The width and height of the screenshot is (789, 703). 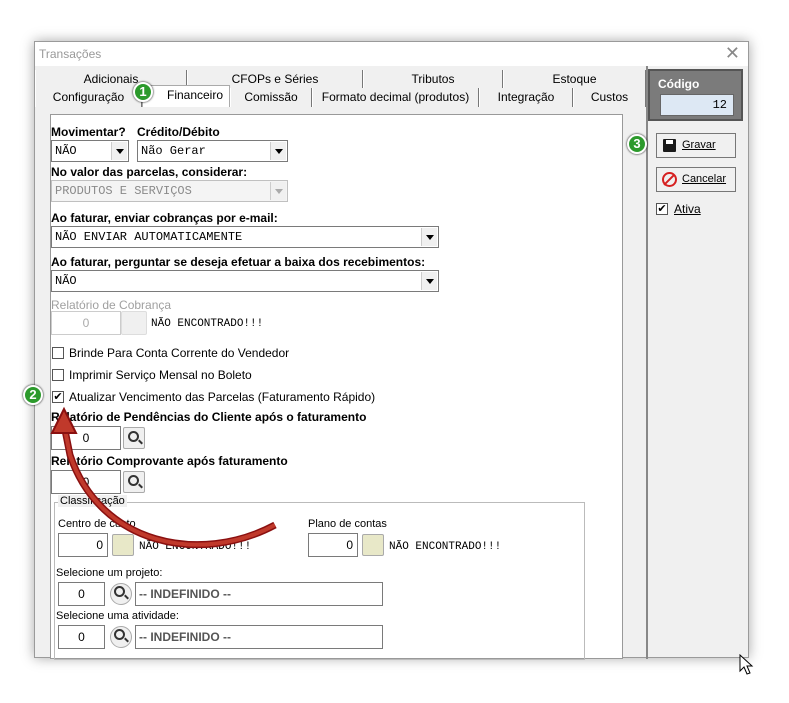 I want to click on email-label: Ao faturar, enviar cobranças por e-mail:, so click(x=164, y=218).